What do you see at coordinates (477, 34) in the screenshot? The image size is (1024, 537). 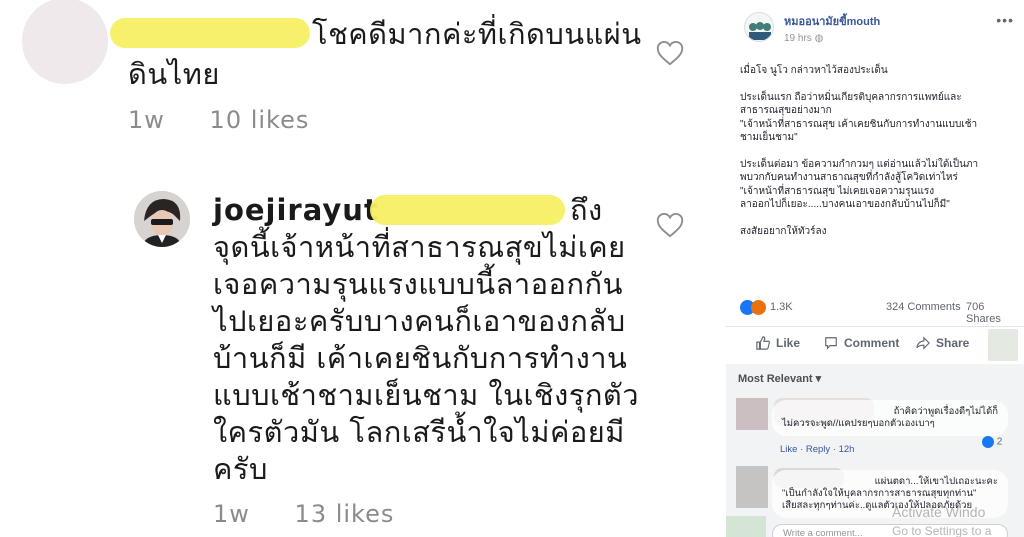 I see `comment-text: โชคดีมากค่ะที่เกิดบนแผ่น` at bounding box center [477, 34].